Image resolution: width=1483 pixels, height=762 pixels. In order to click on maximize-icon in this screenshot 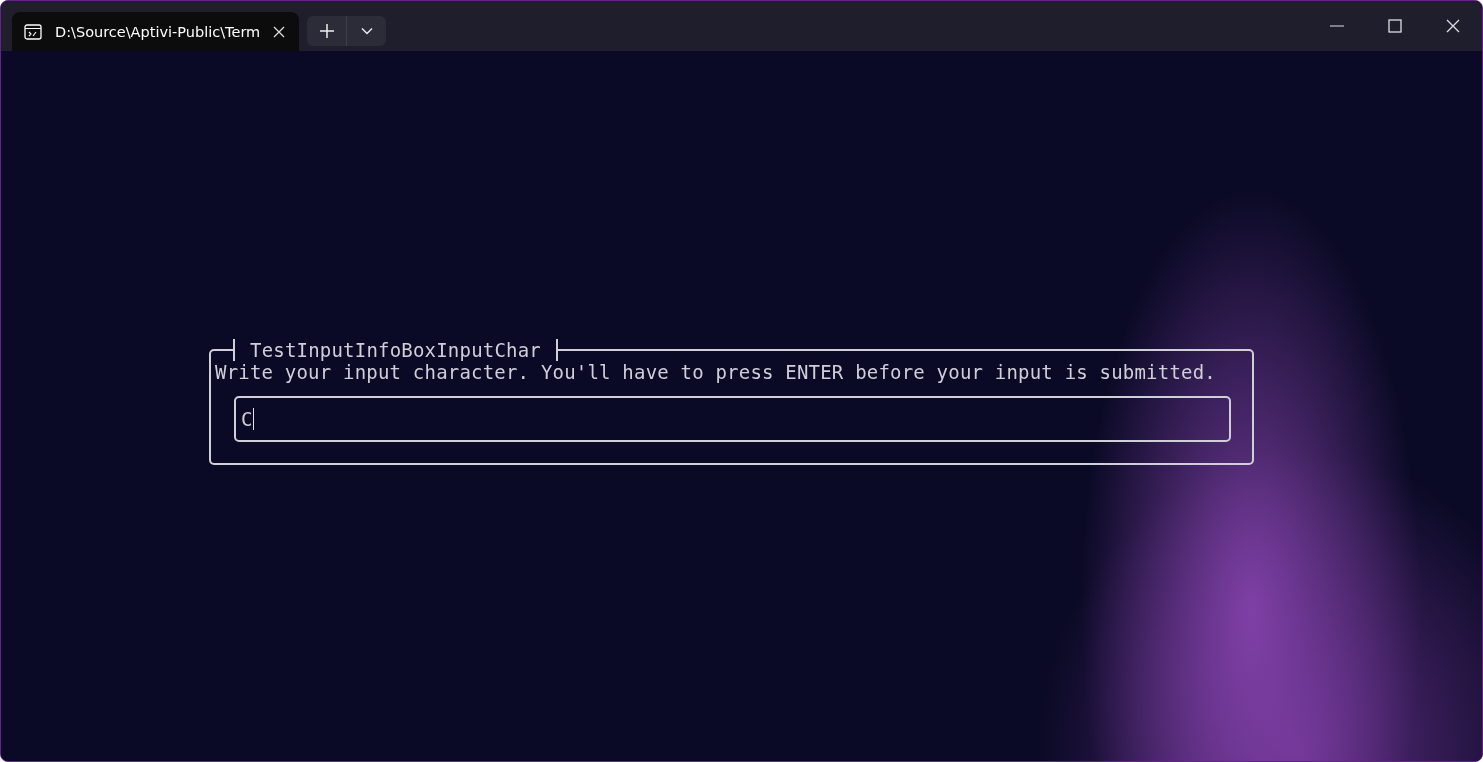, I will do `click(1395, 26)`.